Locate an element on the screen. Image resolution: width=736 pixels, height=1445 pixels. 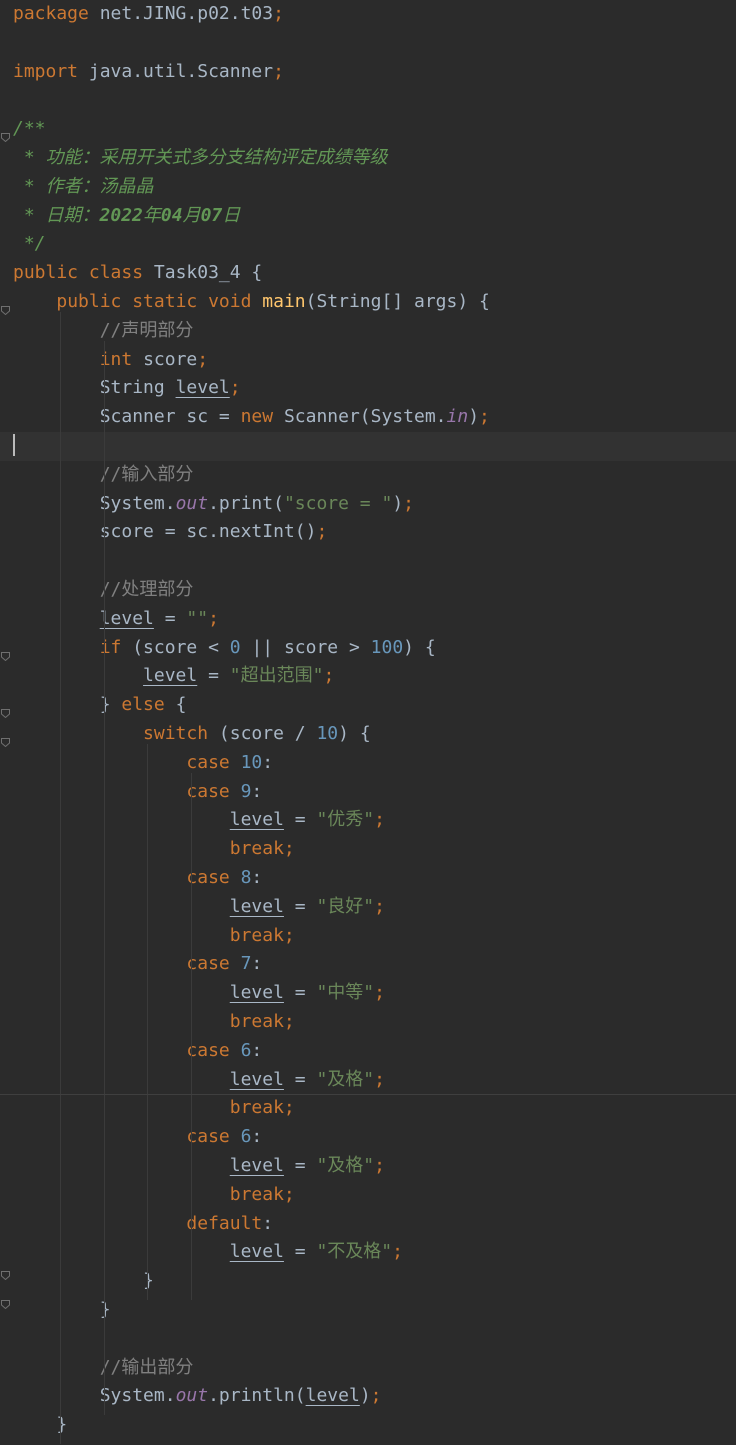
code-line: */ is located at coordinates (368, 244).